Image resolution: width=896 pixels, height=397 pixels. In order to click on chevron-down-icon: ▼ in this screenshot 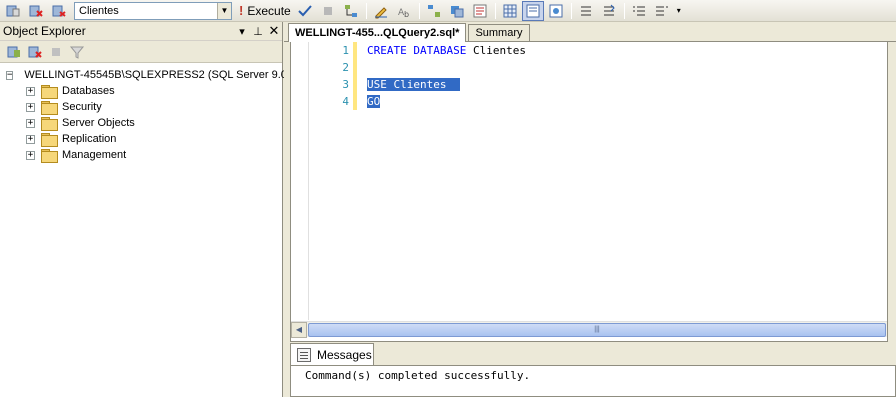, I will do `click(224, 10)`.